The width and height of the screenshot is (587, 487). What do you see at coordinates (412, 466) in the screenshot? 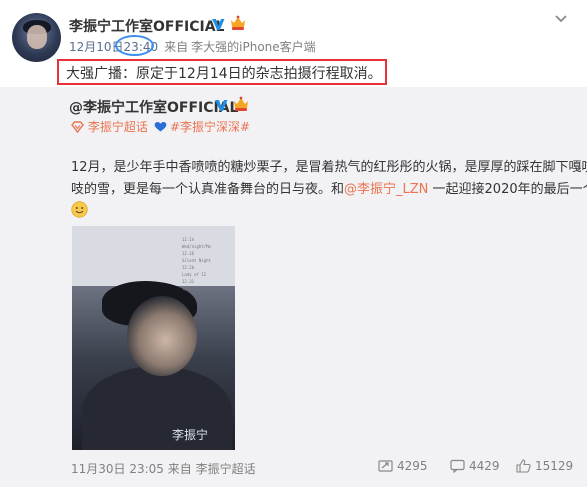
I see `repost-count: 4295` at bounding box center [412, 466].